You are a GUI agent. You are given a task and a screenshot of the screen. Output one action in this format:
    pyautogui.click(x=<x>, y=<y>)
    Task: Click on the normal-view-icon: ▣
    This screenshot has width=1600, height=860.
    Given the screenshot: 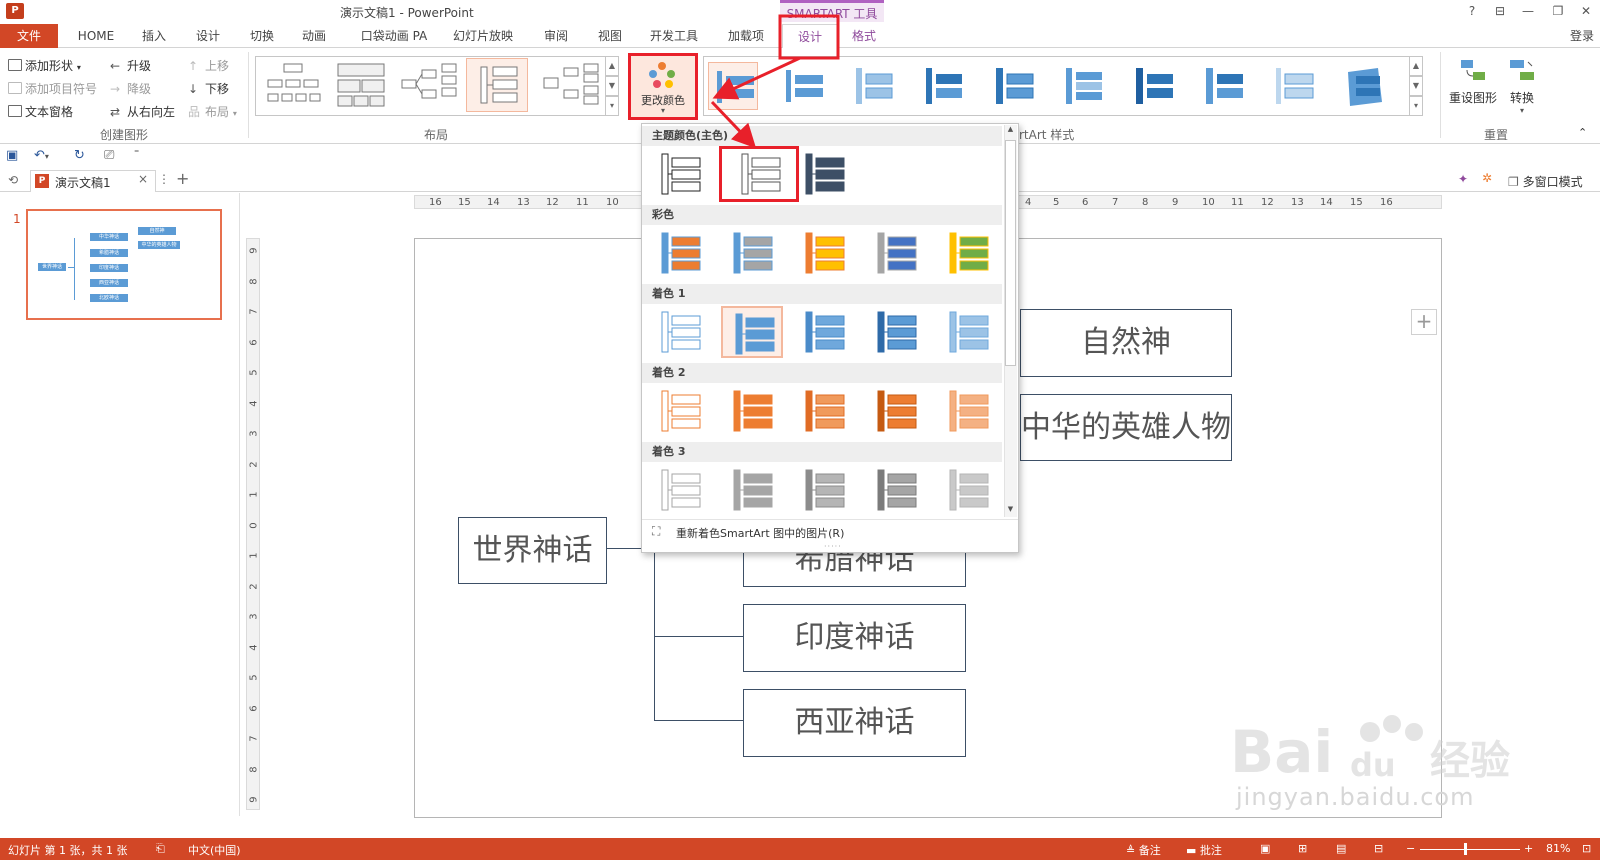 What is the action you would take?
    pyautogui.click(x=1265, y=848)
    